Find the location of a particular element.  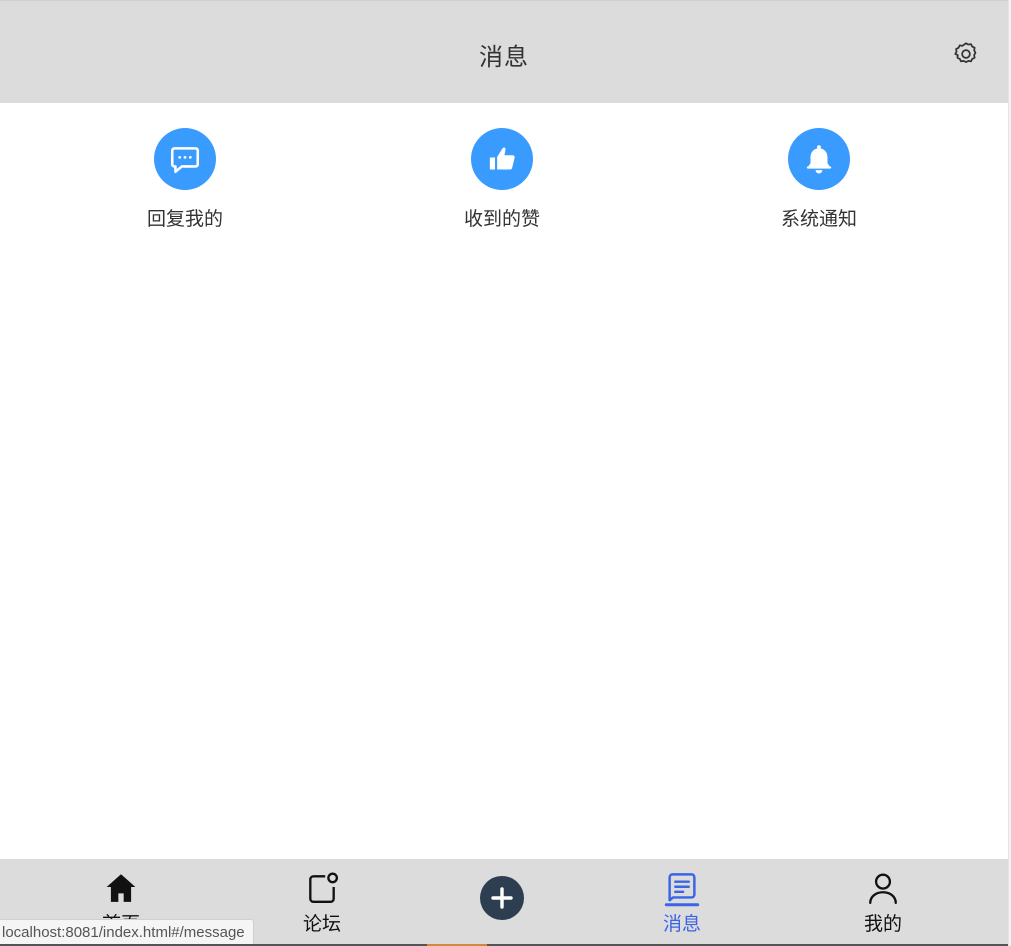

chat-bubble-icon is located at coordinates (185, 160).